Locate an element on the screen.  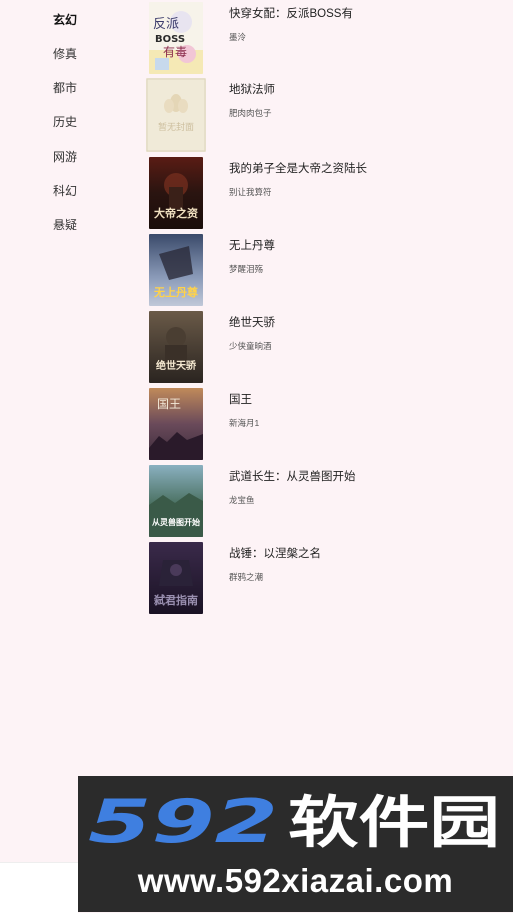
svg-text: 从灵兽图开始 is located at coordinates (176, 522).